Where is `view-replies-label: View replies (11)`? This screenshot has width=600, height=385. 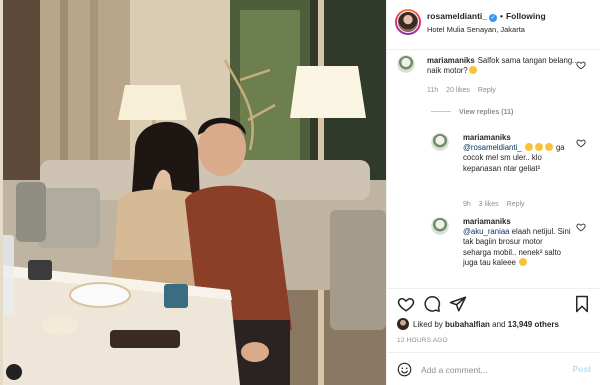
view-replies-label: View replies (11) is located at coordinates (486, 112).